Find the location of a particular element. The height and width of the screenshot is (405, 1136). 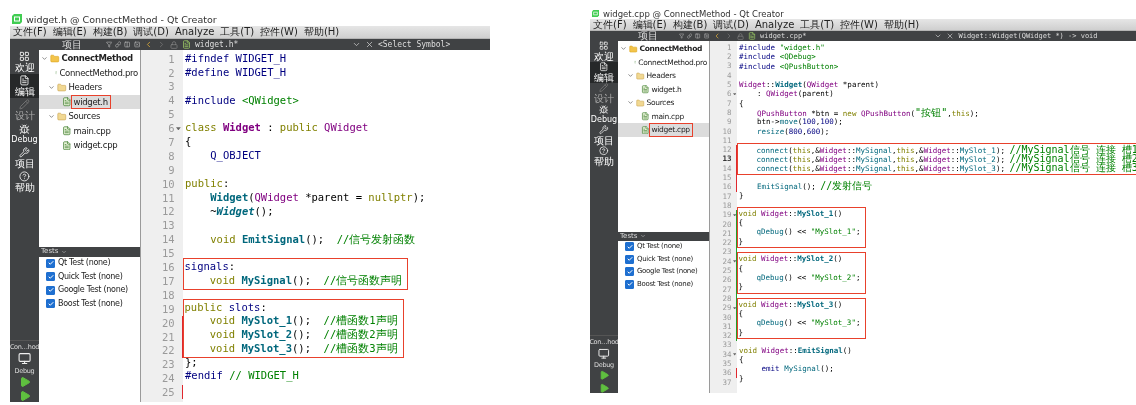

code-line: #endif // WIDGET_H is located at coordinates (242, 376).